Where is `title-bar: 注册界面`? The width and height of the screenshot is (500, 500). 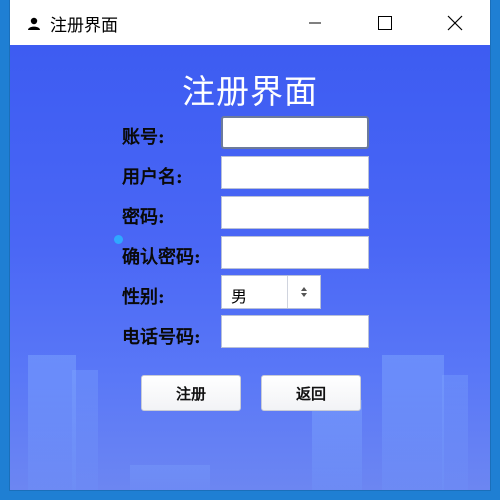
title-bar: 注册界面 is located at coordinates (250, 22).